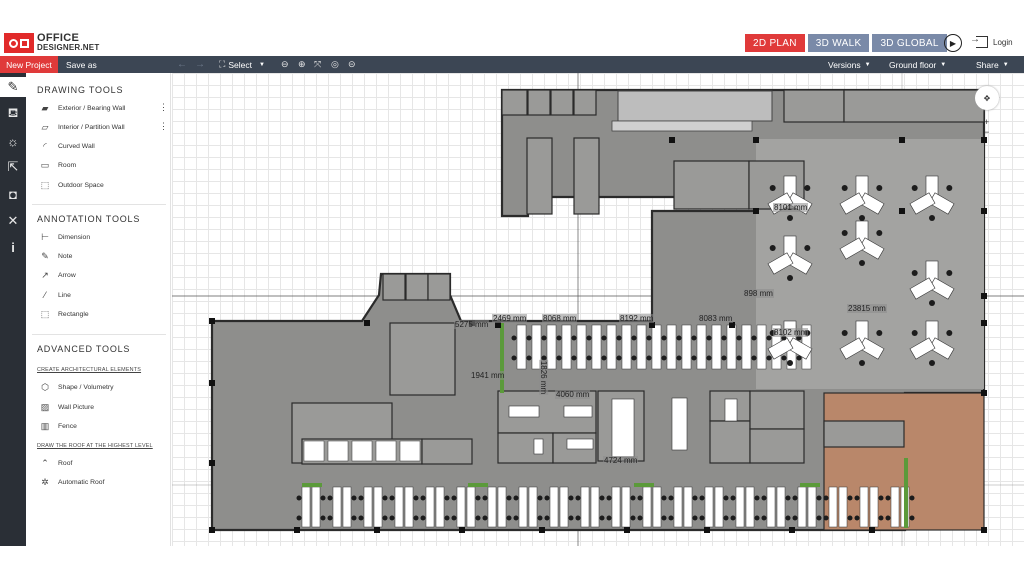 The width and height of the screenshot is (1024, 576). Describe the element at coordinates (68, 47) in the screenshot. I see `logo-line2: DESIGNER.NET` at that location.